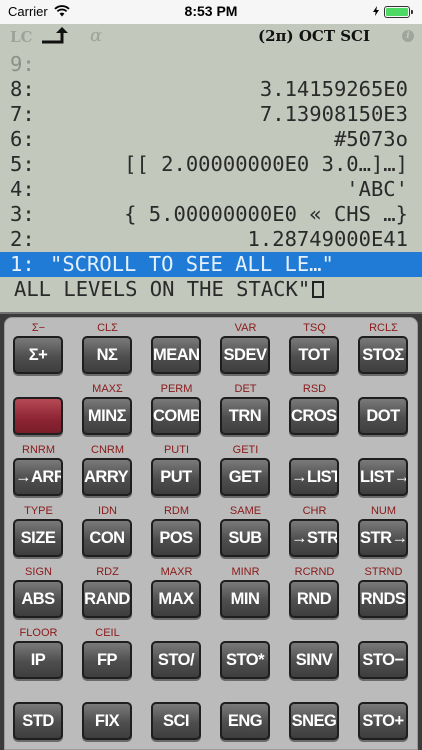 This screenshot has width=422, height=750. What do you see at coordinates (176, 477) in the screenshot?
I see `key-put: PUT` at bounding box center [176, 477].